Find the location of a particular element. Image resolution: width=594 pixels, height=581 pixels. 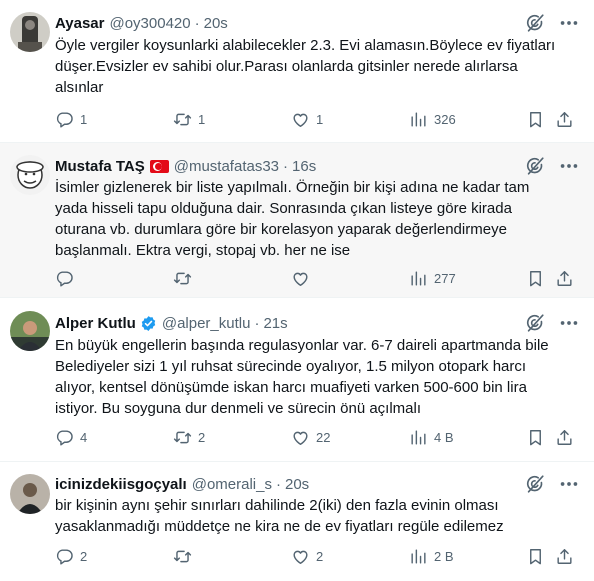

user-handle: @oy300420 is located at coordinates (149, 23).